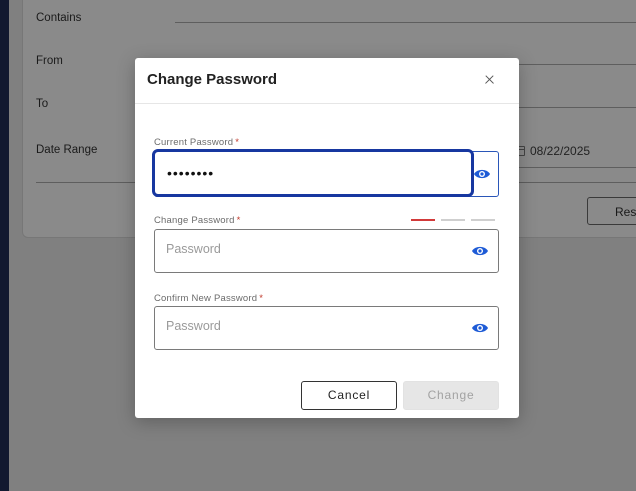  Describe the element at coordinates (405, 22) in the screenshot. I see `filter-contains-line` at that location.